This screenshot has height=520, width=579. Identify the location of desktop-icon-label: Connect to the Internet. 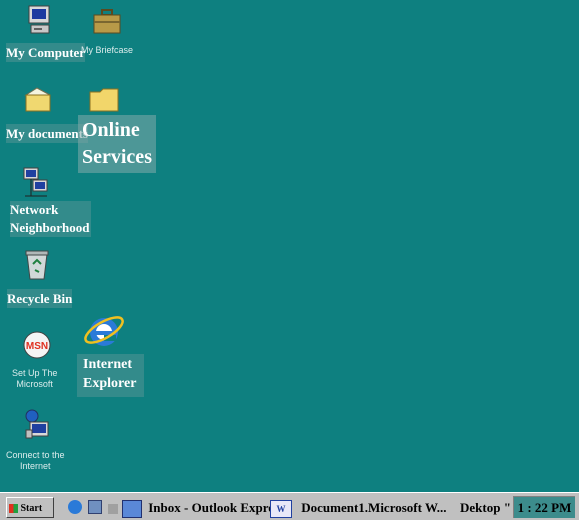
(35, 461).